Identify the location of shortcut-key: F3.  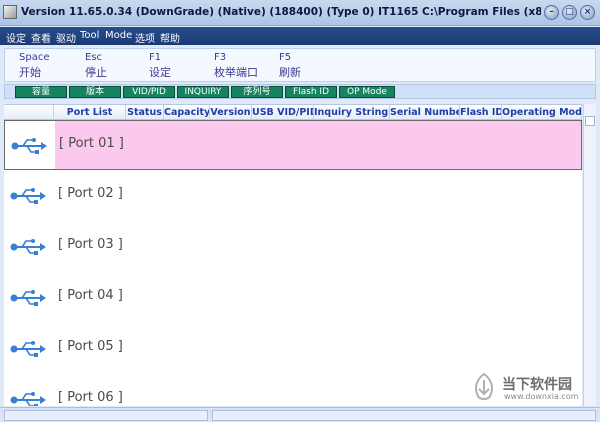
(220, 57).